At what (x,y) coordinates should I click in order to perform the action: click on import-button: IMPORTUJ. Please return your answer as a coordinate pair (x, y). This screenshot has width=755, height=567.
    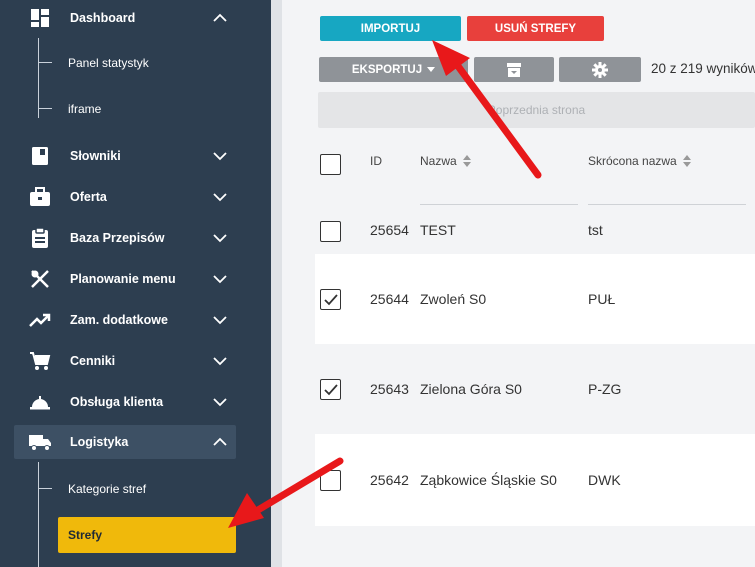
    Looking at the image, I should click on (390, 28).